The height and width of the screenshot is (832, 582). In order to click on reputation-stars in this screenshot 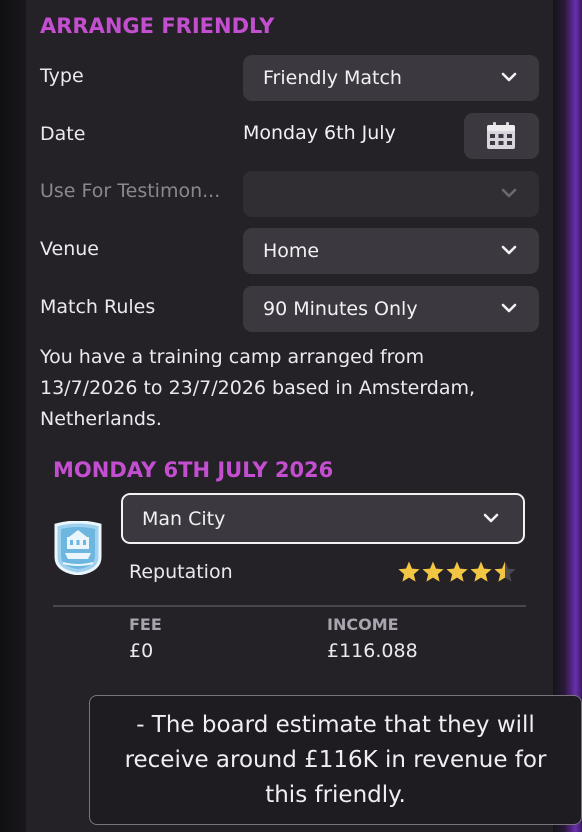, I will do `click(457, 572)`.